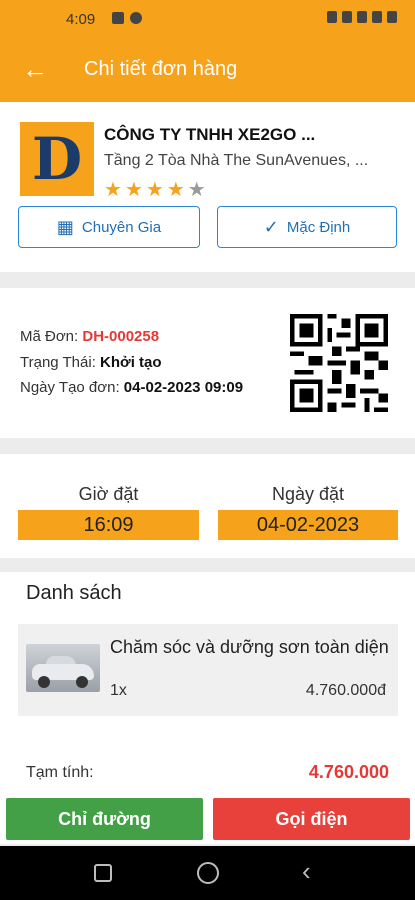  I want to click on star-half-icon: ★, so click(196, 190).